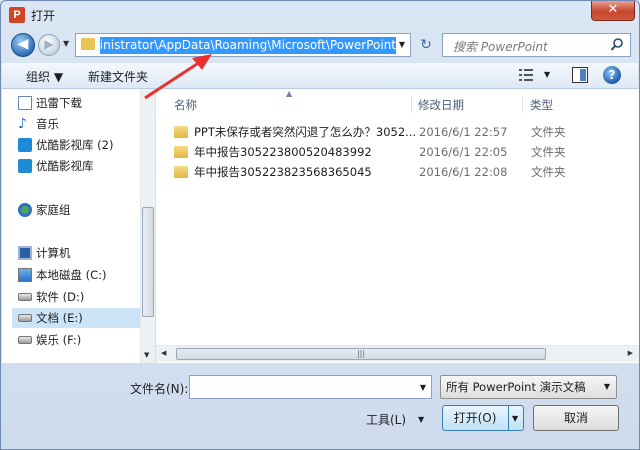  Describe the element at coordinates (386, 419) in the screenshot. I see `tools-button: 工具(L)` at that location.